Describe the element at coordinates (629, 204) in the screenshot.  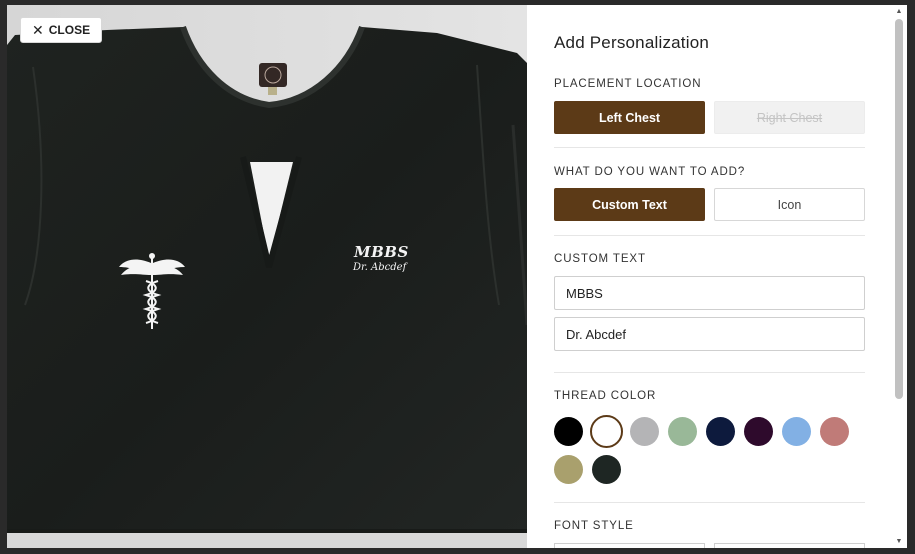
I see `custom-text-button: Custom Text` at that location.